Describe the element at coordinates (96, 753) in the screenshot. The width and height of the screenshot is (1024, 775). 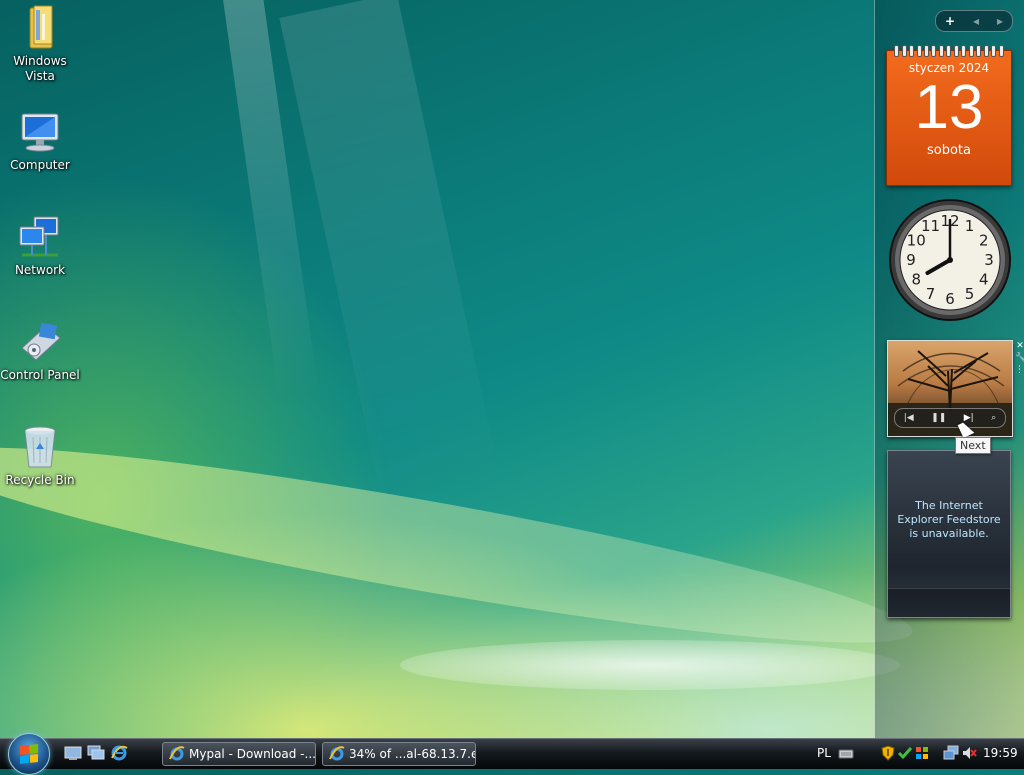
I see `switch-windows-icon` at that location.